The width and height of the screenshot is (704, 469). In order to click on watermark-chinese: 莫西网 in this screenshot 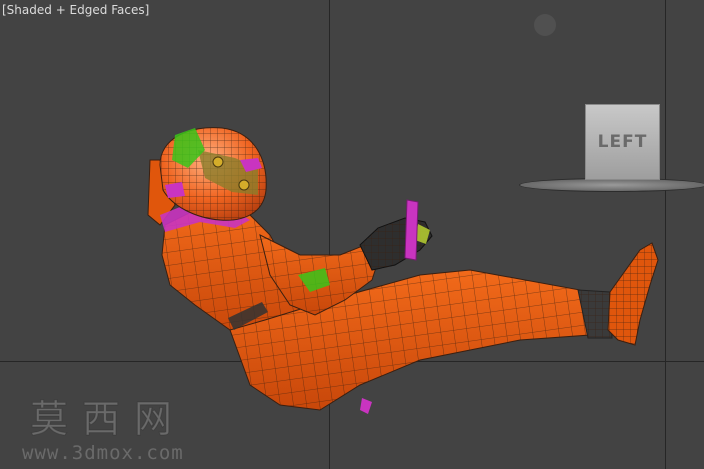, I will do `click(108, 419)`.